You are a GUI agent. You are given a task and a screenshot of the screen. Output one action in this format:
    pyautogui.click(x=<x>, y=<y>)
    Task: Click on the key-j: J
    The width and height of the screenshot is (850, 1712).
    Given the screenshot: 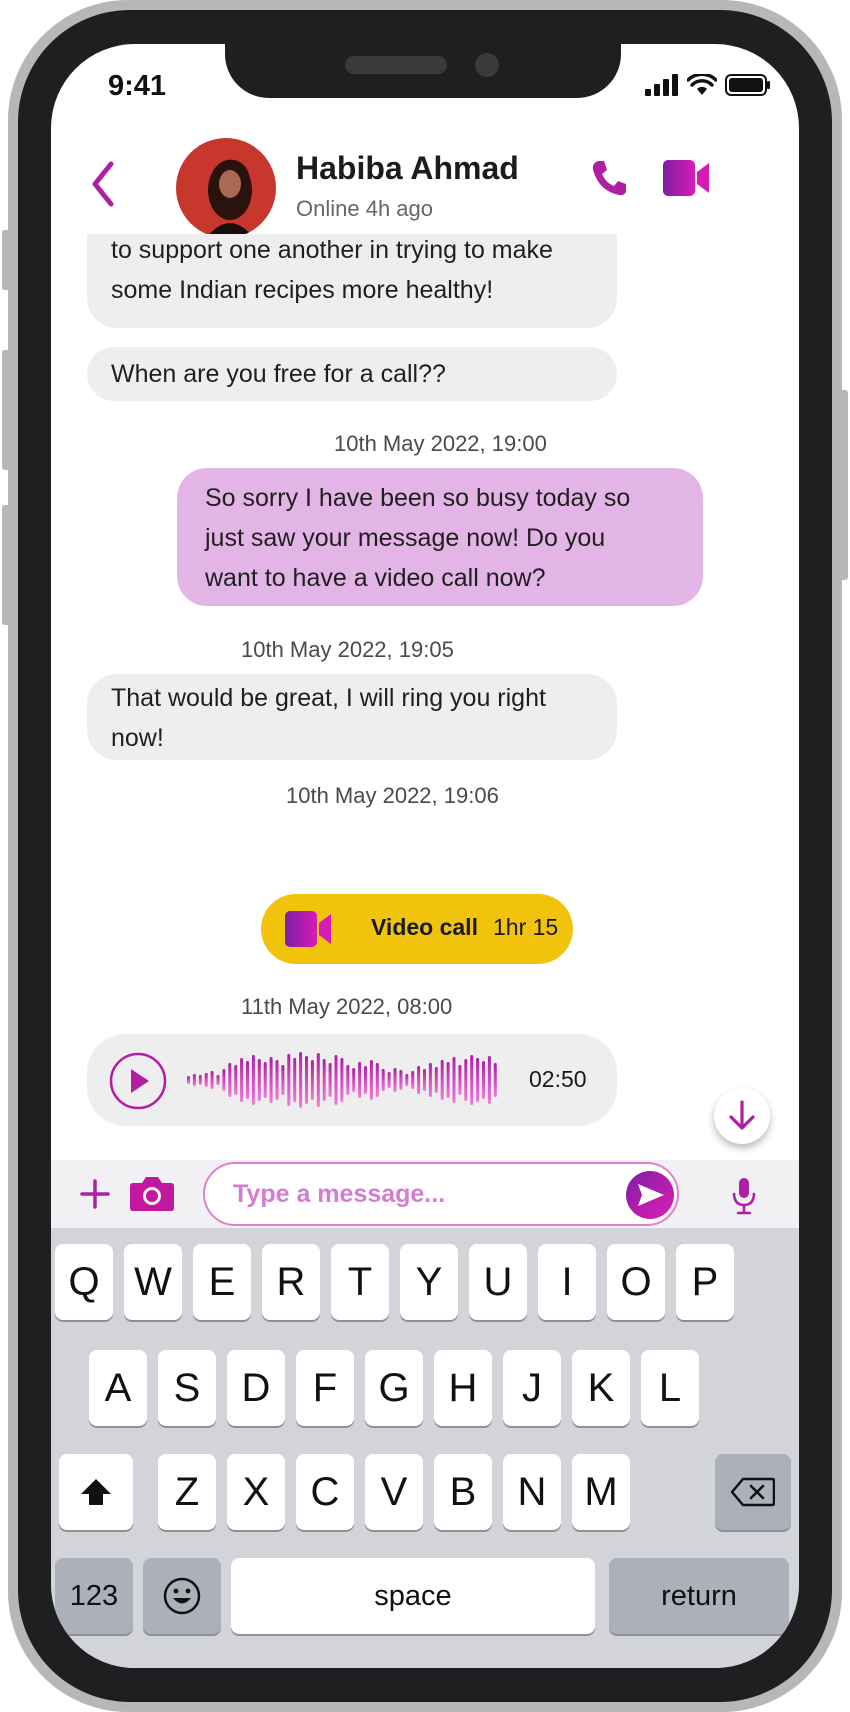 What is the action you would take?
    pyautogui.click(x=532, y=1388)
    